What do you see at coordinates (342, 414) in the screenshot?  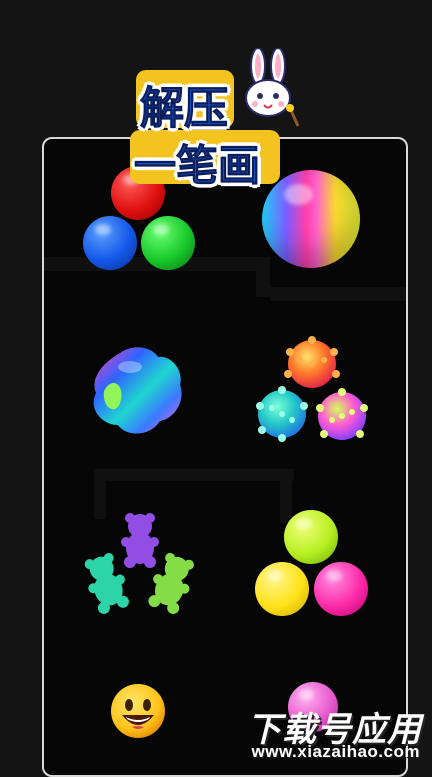 I see `spiky-ball-pink` at bounding box center [342, 414].